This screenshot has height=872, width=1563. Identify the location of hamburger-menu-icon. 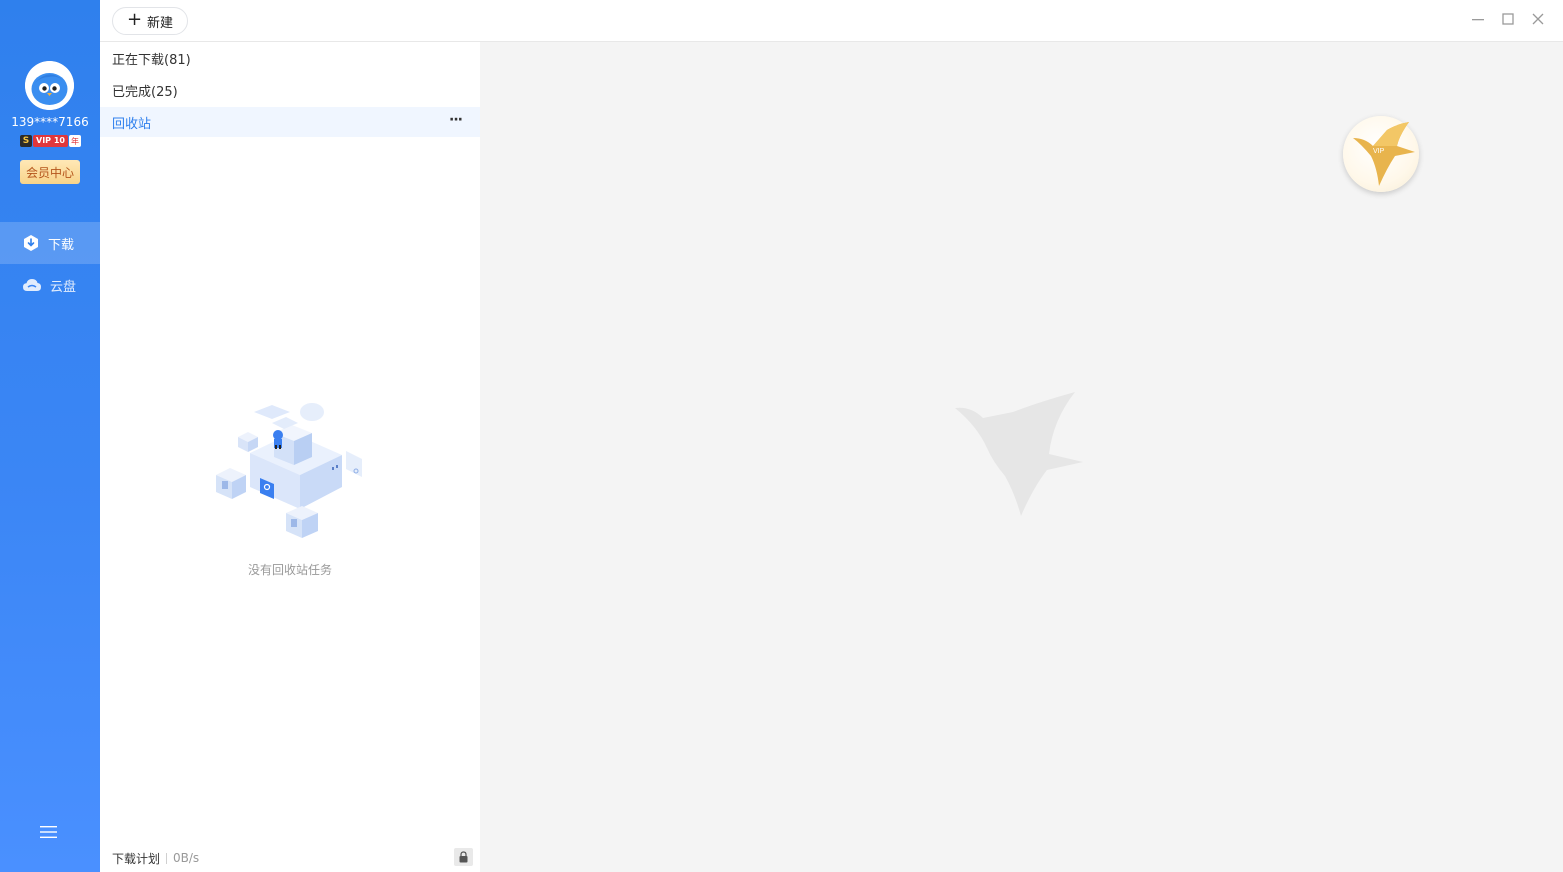
(49, 832).